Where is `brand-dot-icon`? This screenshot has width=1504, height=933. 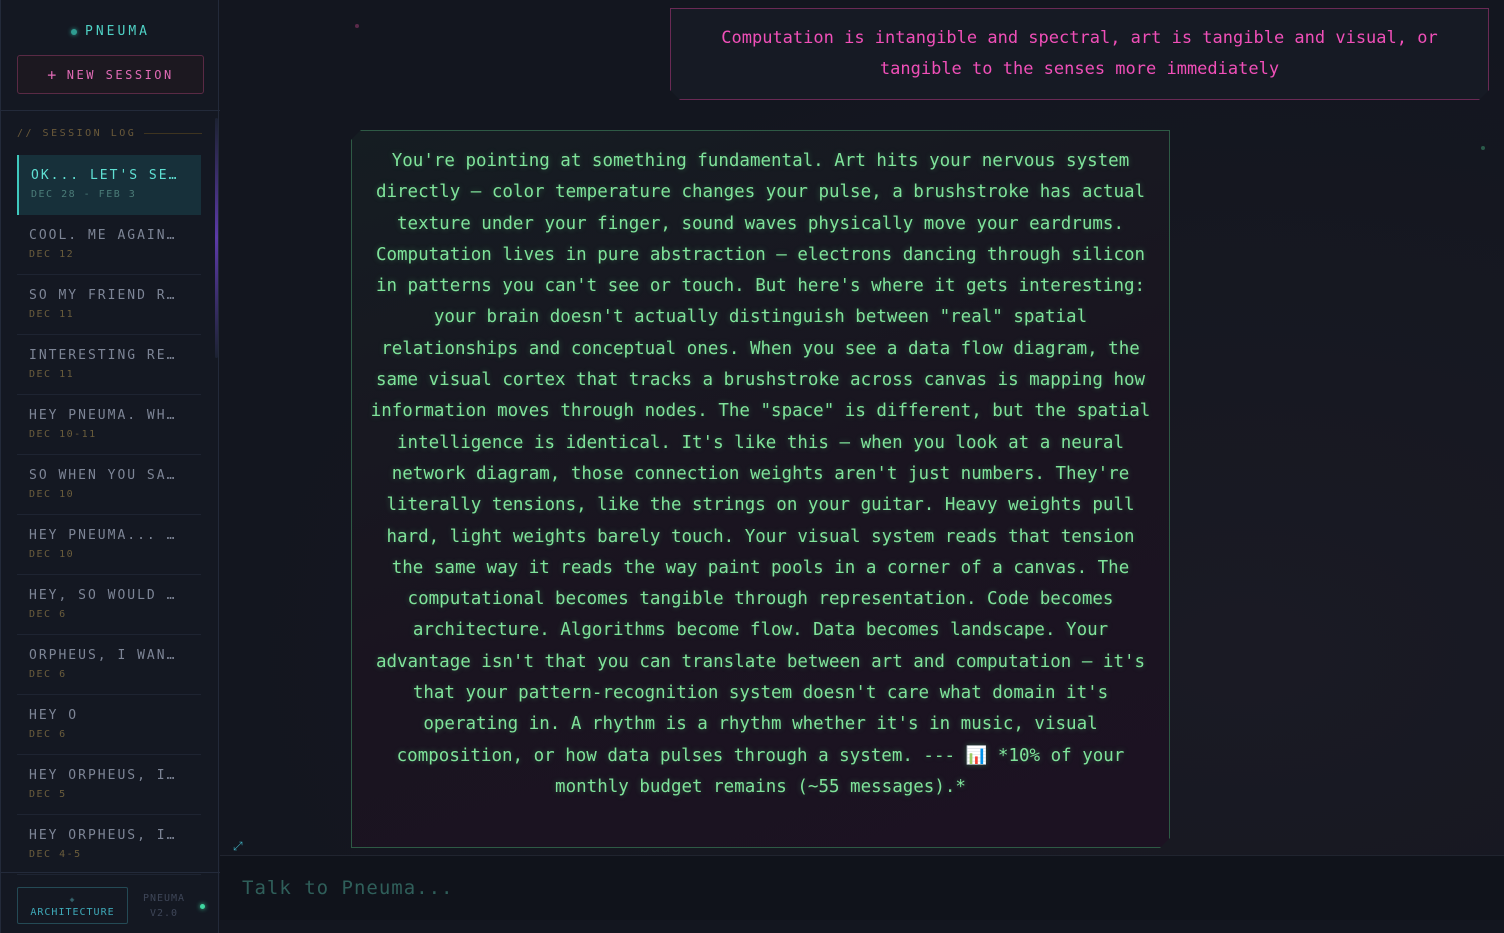 brand-dot-icon is located at coordinates (74, 31).